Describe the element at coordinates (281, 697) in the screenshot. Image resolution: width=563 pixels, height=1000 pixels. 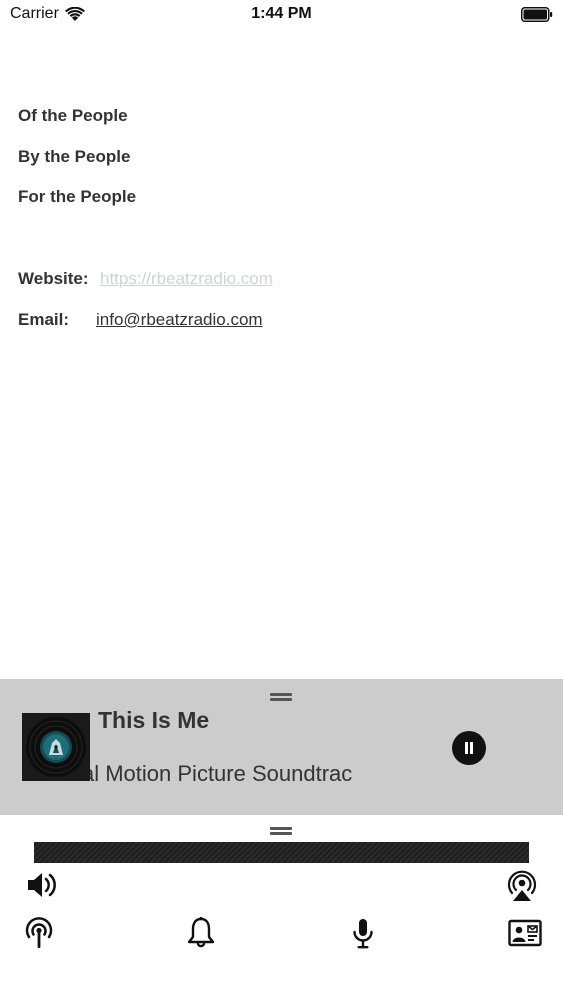
I see `mini-player-drag-handle` at that location.